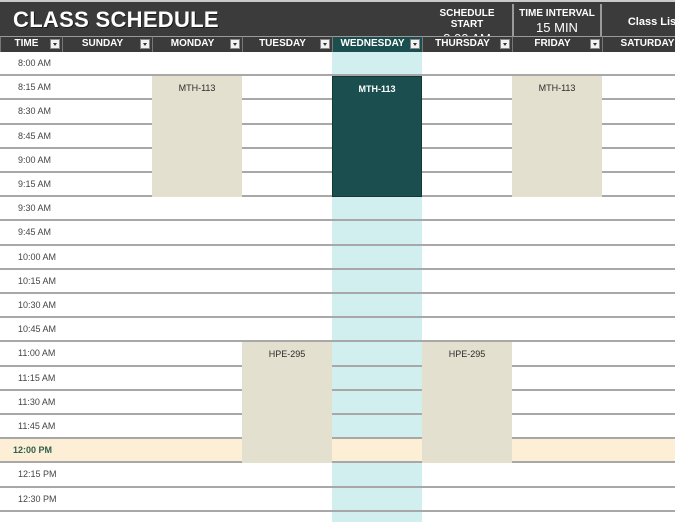  What do you see at coordinates (337, 233) in the screenshot?
I see `time-row: 9:45 AM` at bounding box center [337, 233].